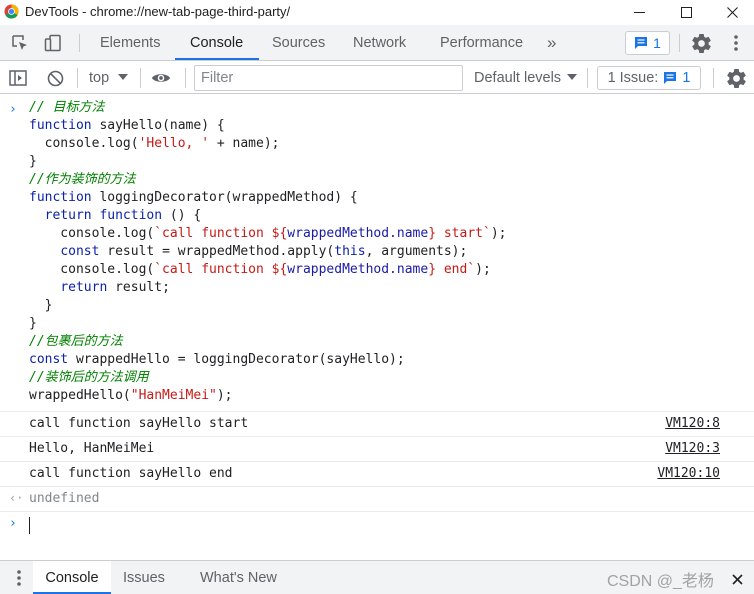 The width and height of the screenshot is (754, 594). I want to click on clear-console-button, so click(55, 78).